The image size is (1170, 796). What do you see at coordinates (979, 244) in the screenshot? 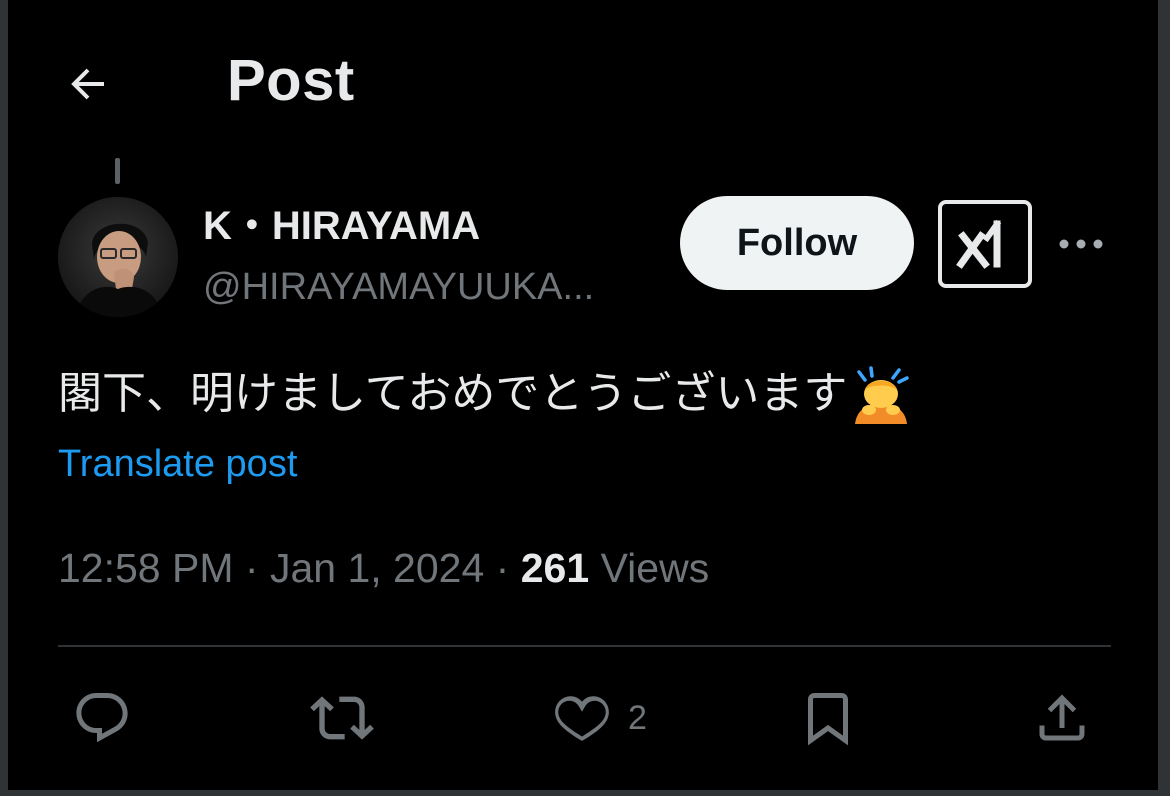
I see `grok-xai-icon` at bounding box center [979, 244].